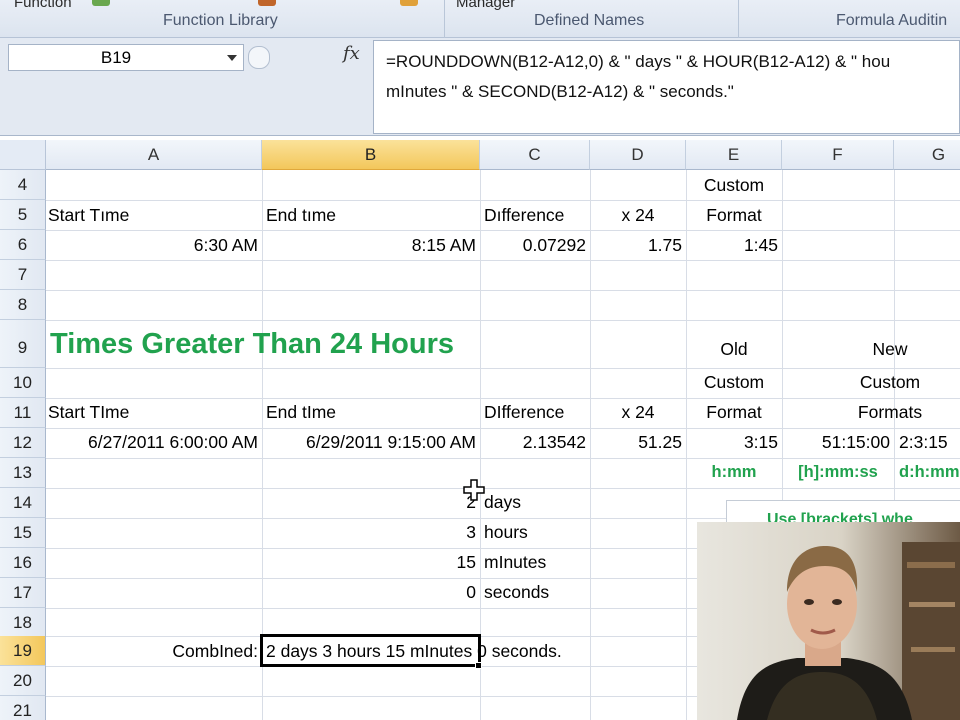  What do you see at coordinates (220, 20) in the screenshot?
I see `function-library-group: Function Library` at bounding box center [220, 20].